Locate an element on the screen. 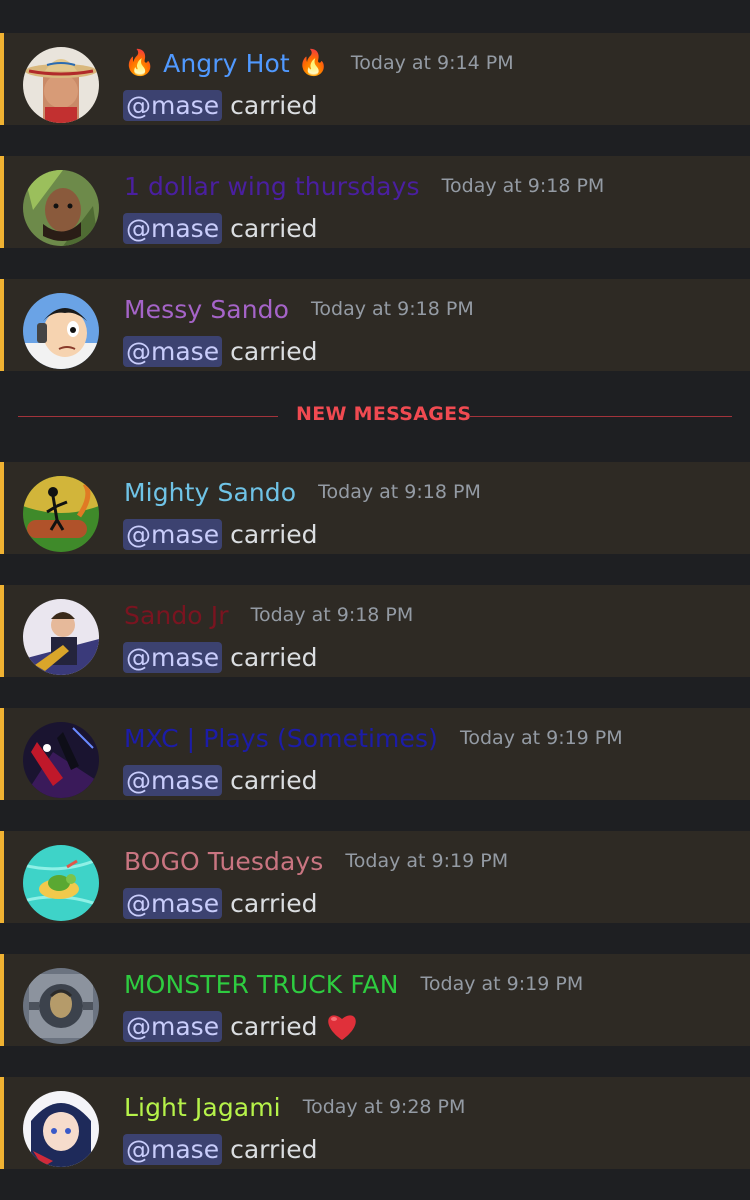 This screenshot has height=1200, width=750. turtle-float-avatar-icon is located at coordinates (61, 883).